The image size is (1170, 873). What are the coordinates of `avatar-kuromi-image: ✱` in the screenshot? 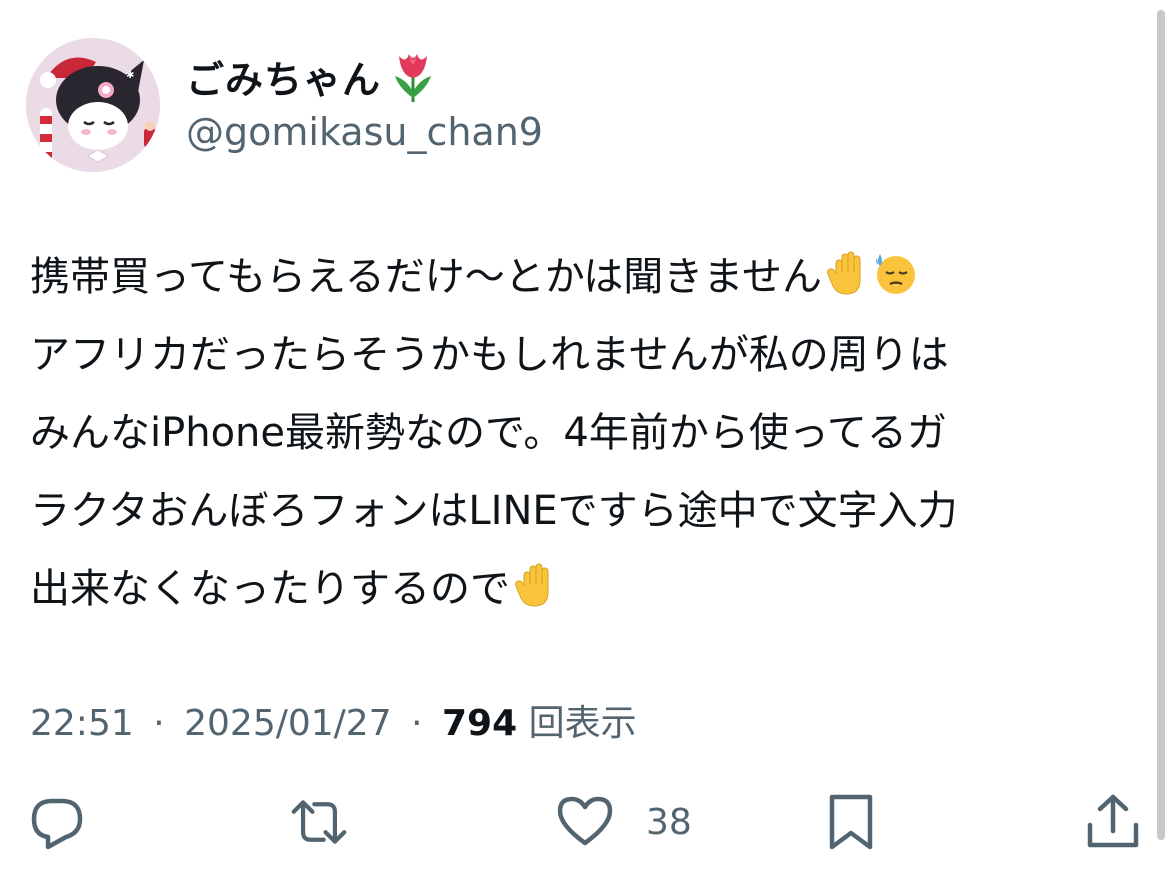 It's located at (93, 105).